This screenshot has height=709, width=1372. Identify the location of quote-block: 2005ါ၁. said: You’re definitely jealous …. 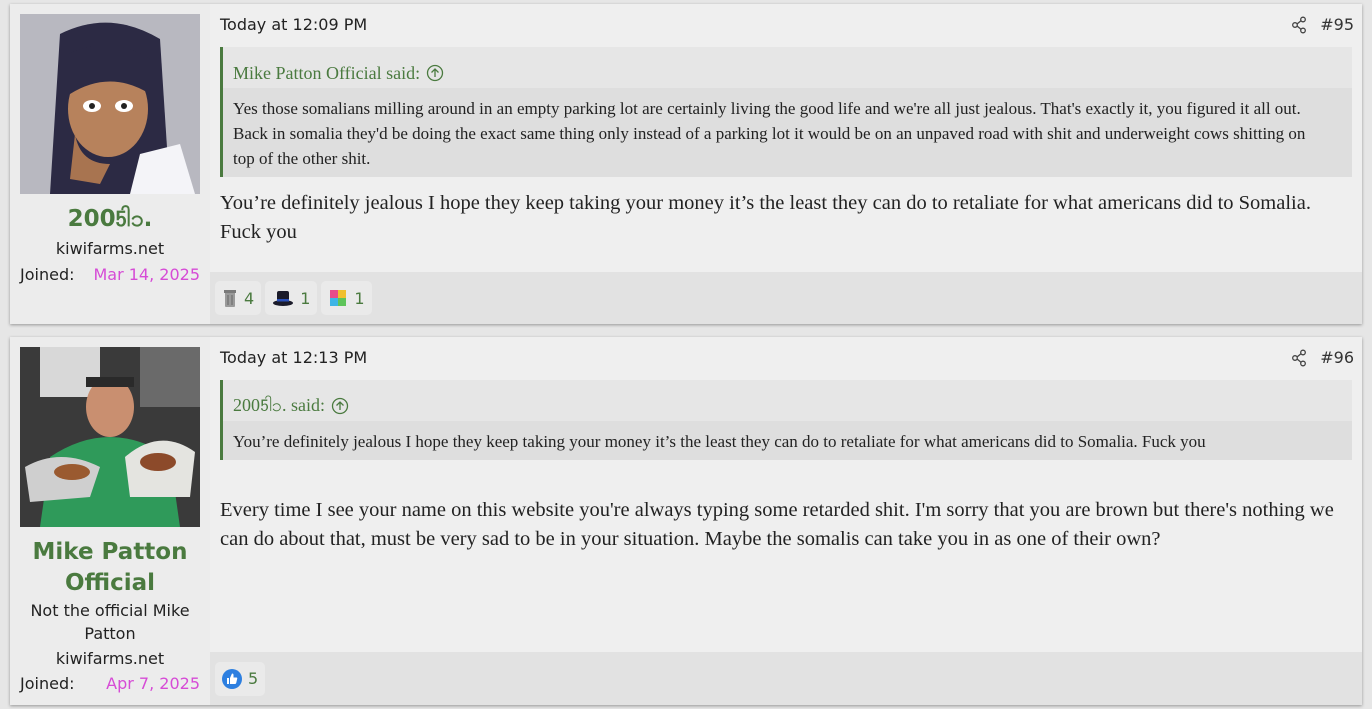
(786, 420).